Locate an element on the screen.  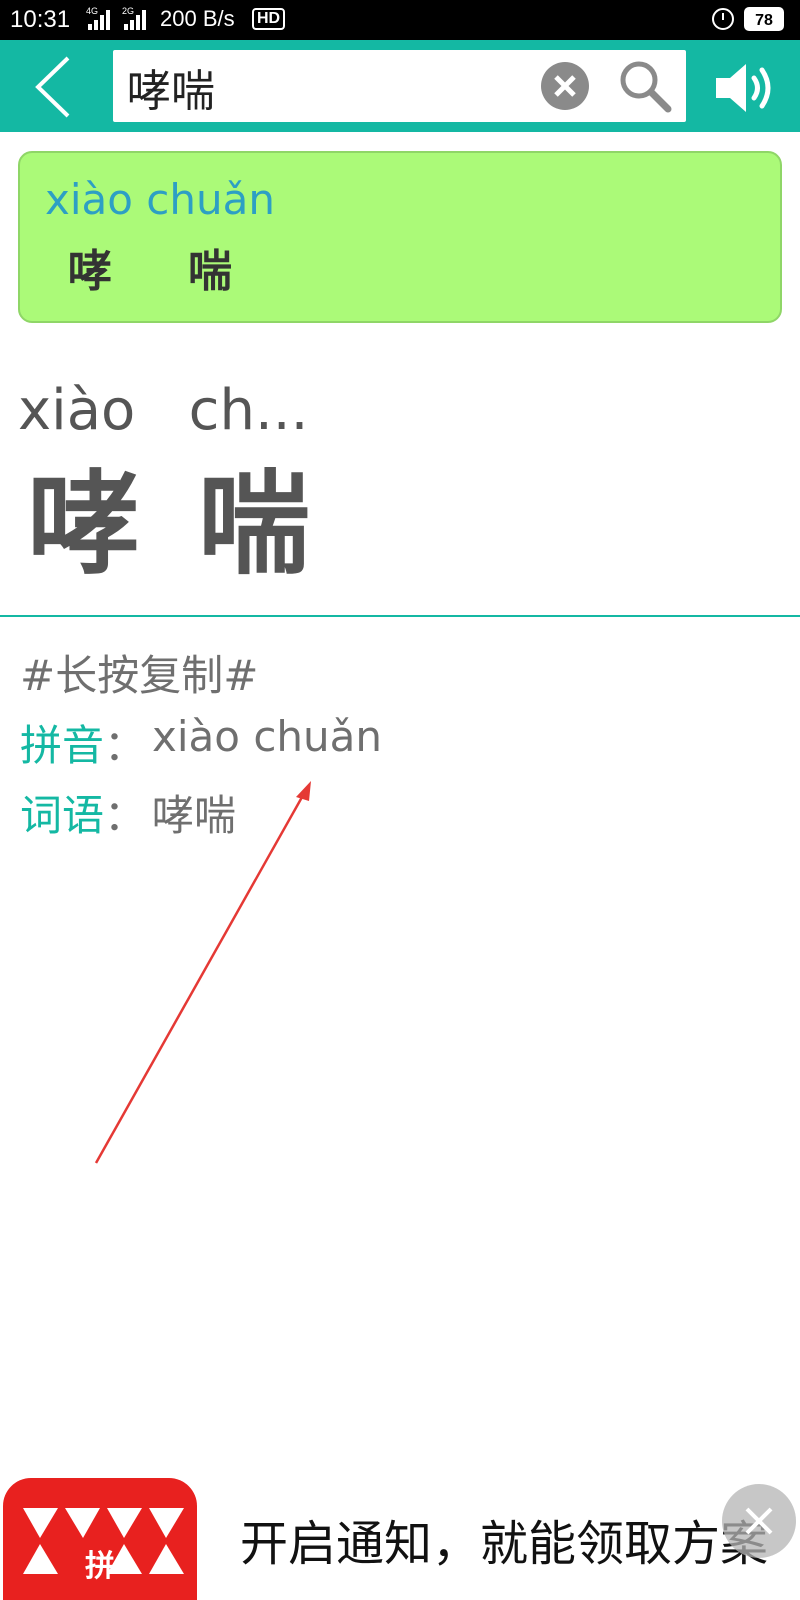
speaker-button is located at coordinates (746, 88).